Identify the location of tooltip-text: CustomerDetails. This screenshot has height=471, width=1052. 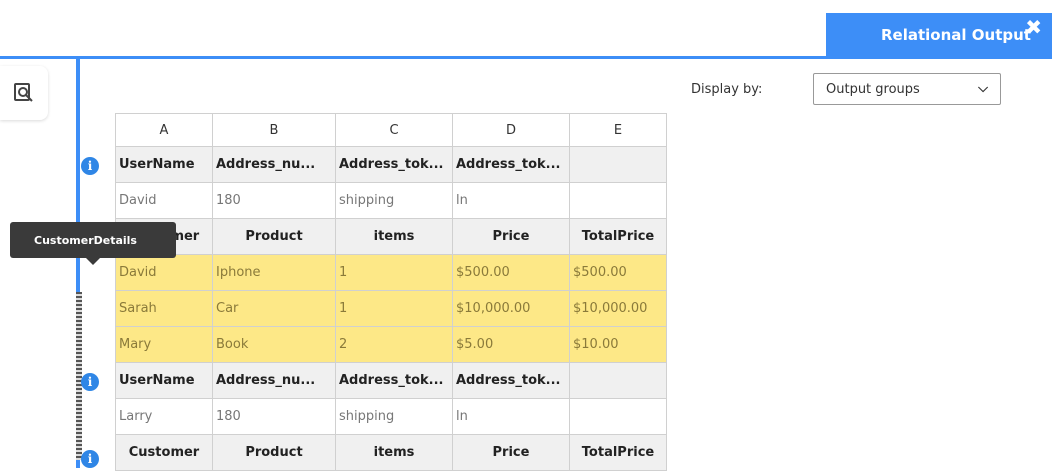
(85, 240).